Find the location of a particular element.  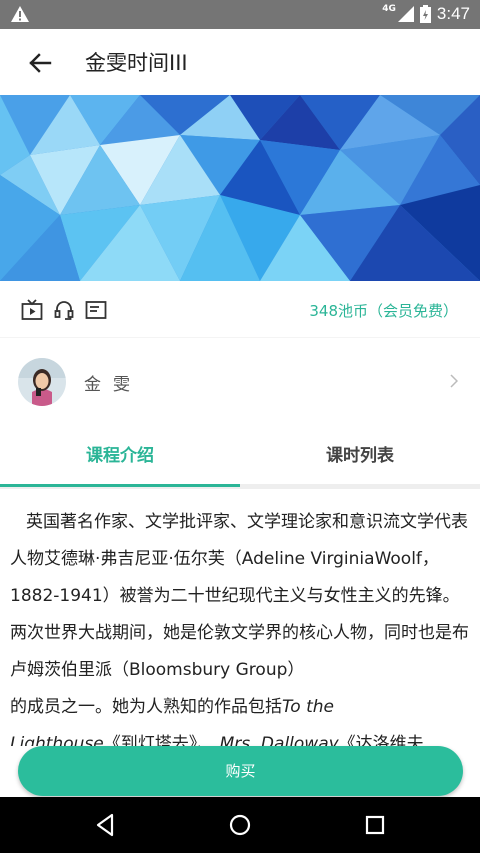

page-title: 金雯时间III is located at coordinates (136, 63).